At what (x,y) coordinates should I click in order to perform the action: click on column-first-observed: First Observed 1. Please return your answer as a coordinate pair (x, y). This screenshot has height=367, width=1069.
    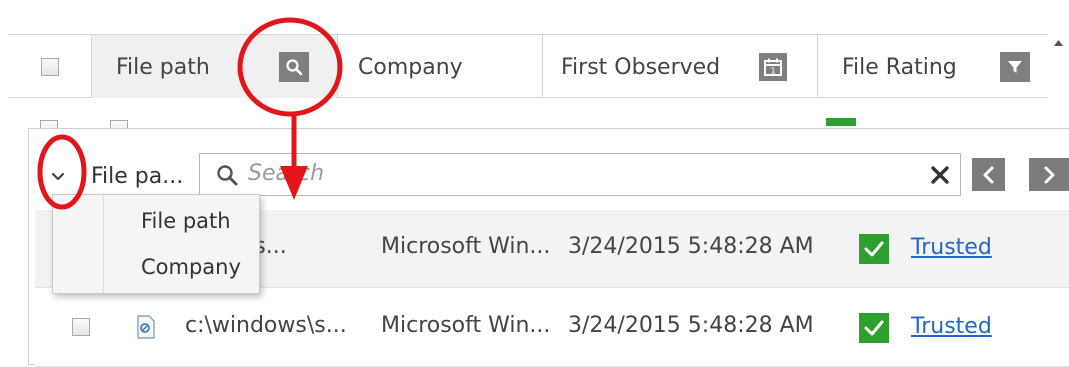
    Looking at the image, I should click on (680, 67).